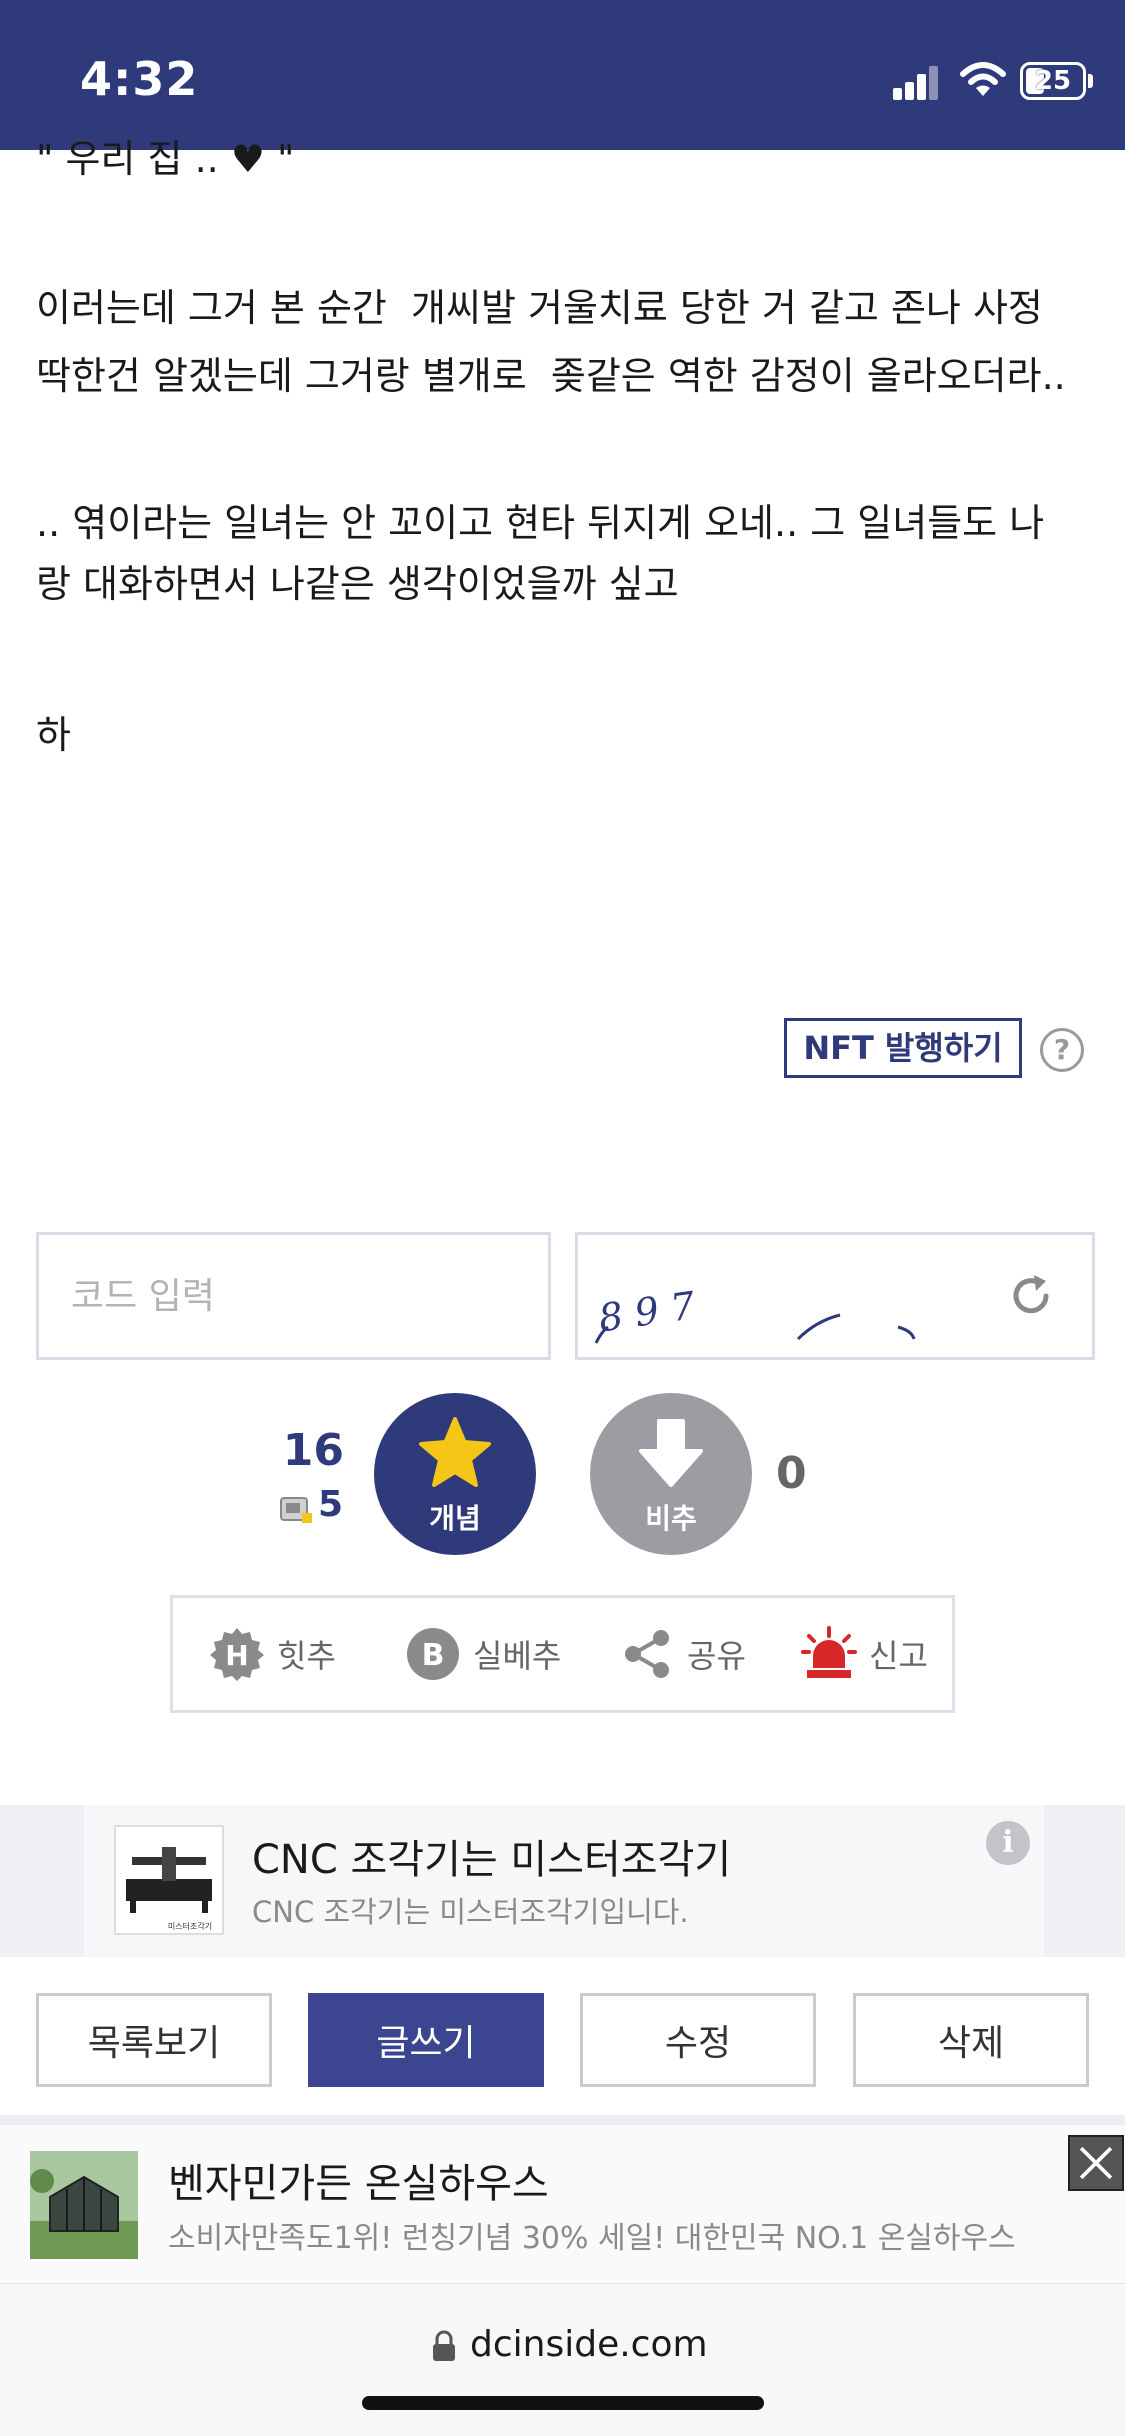  What do you see at coordinates (540, 523) in the screenshot?
I see `post-line: .. 엮이라는 일녀는 안 꼬이고 현타 뒤지게 오네.. 그 일녀들도 나` at bounding box center [540, 523].